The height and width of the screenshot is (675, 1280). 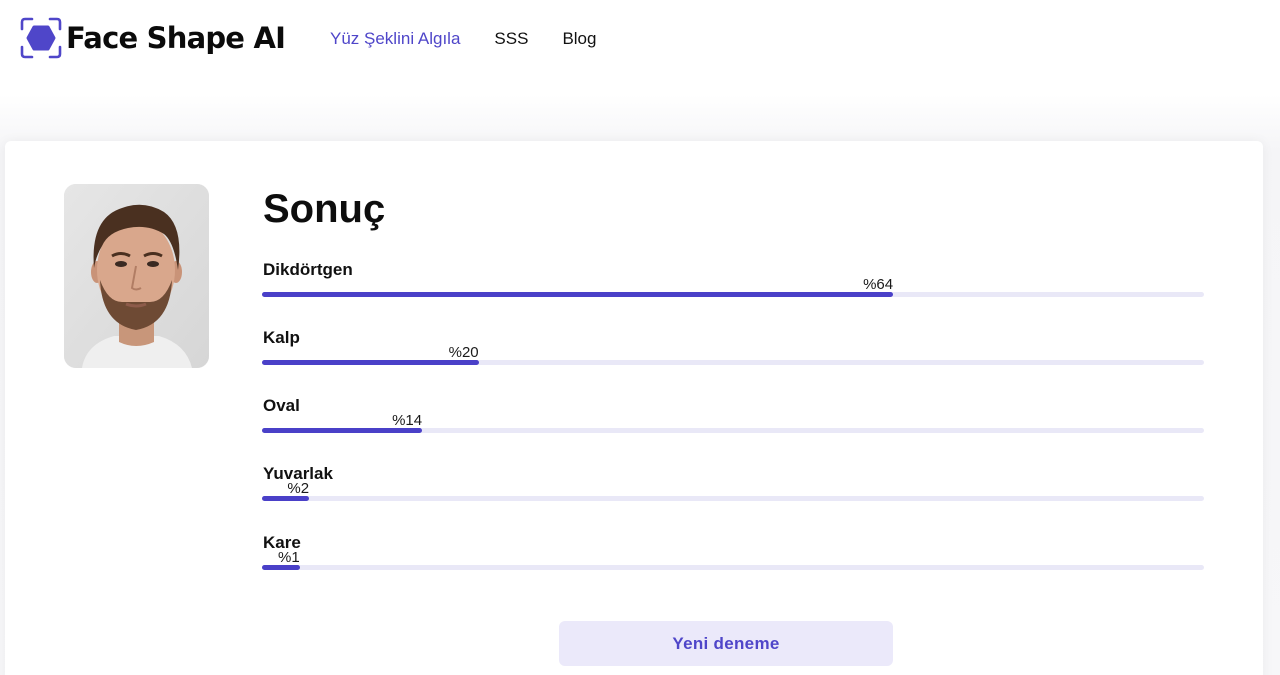 I want to click on percent-label: %1, so click(x=288, y=557).